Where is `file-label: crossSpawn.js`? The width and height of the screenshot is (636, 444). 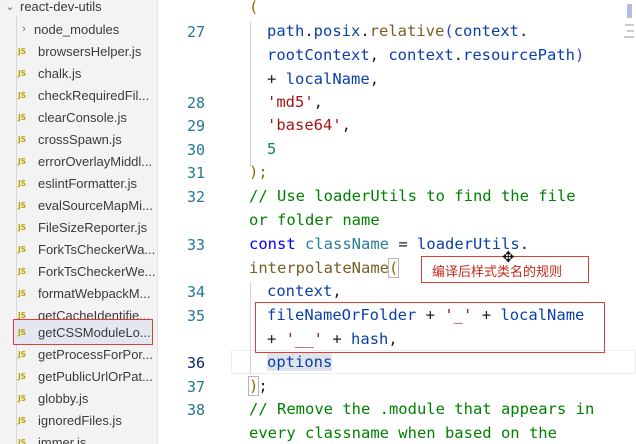 file-label: crossSpawn.js is located at coordinates (80, 139).